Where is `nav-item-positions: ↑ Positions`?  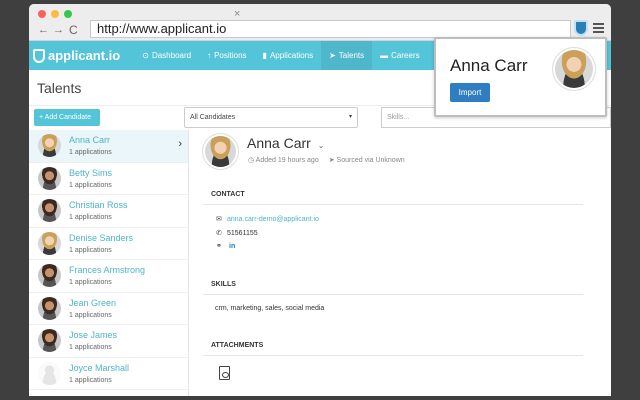
nav-item-positions: ↑ Positions is located at coordinates (226, 55).